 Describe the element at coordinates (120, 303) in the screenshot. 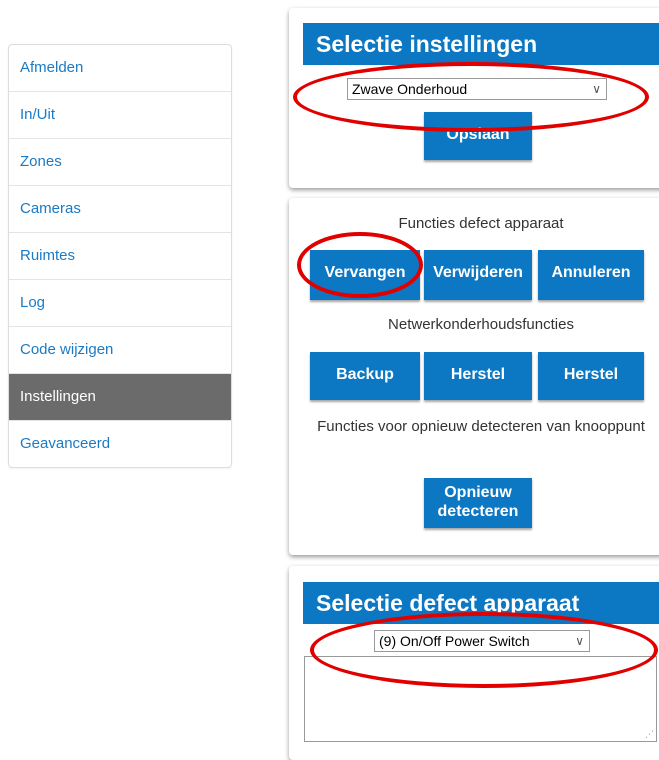

I see `sidebar-item-log: Log` at that location.